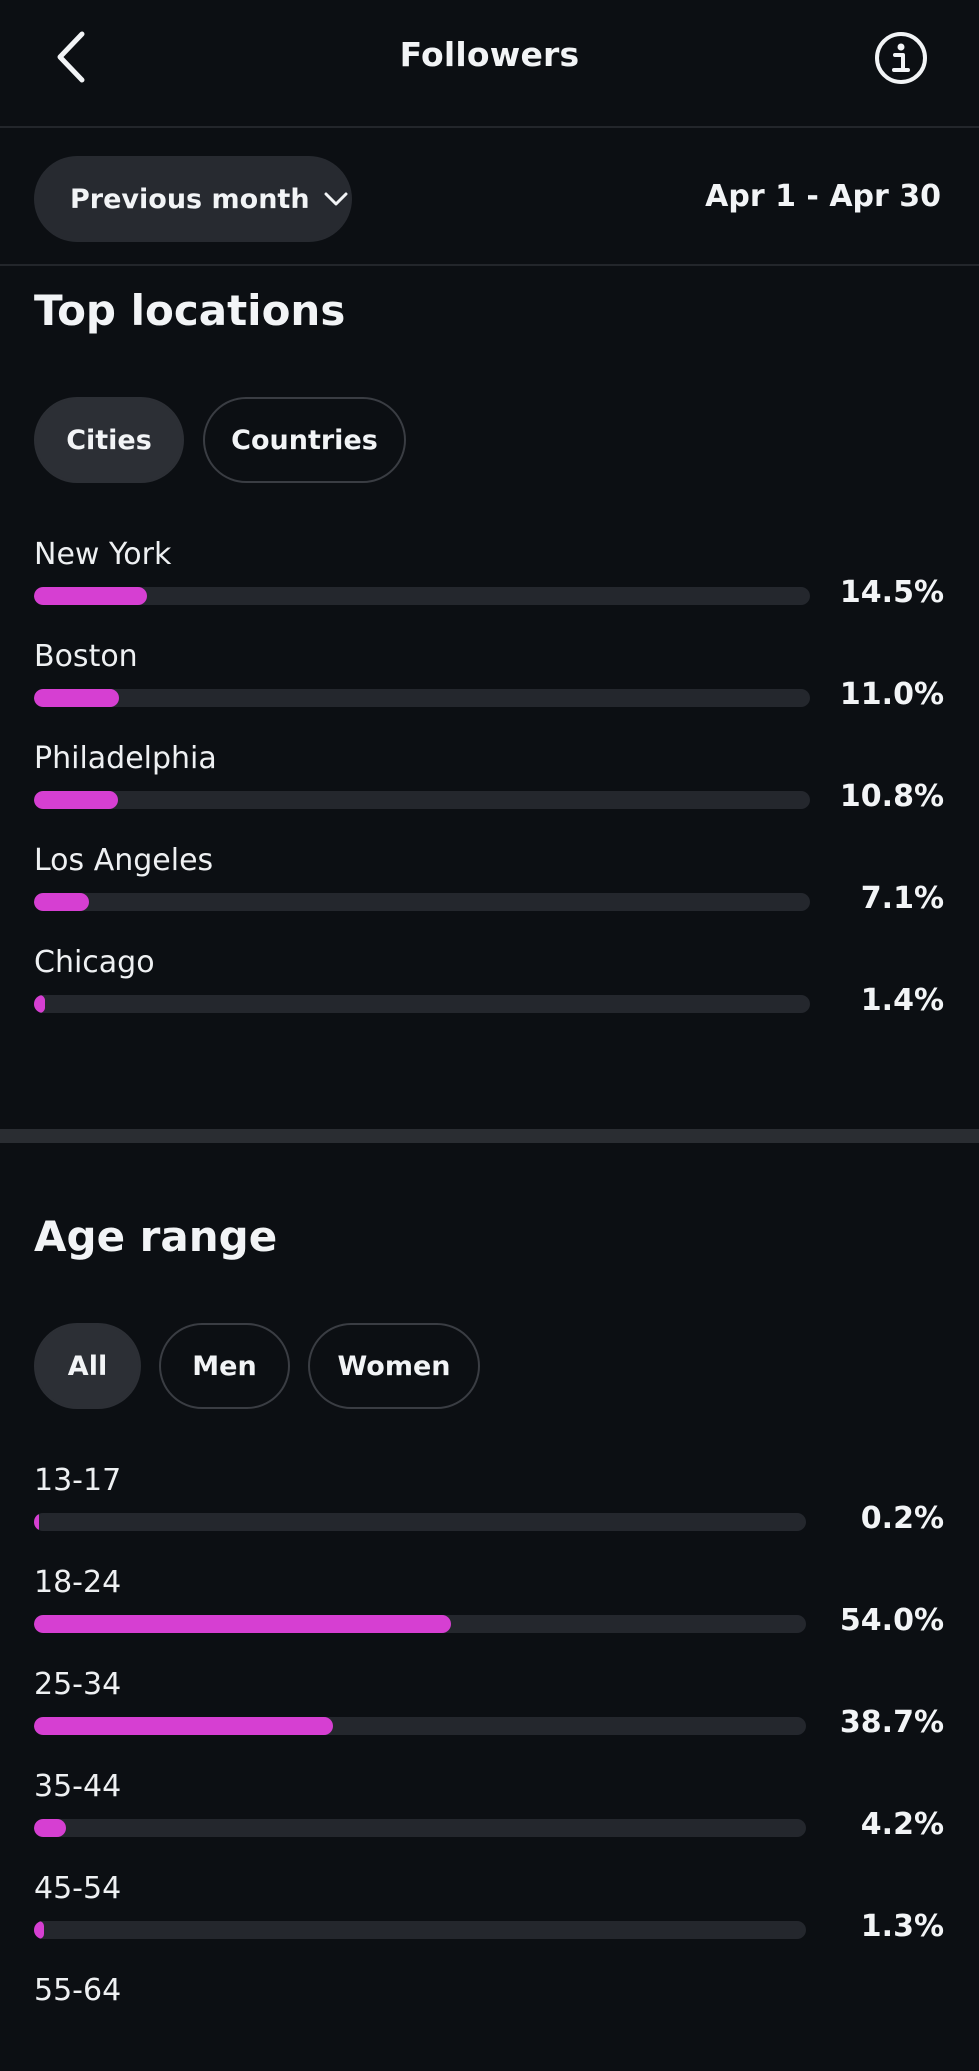  I want to click on stat-value: 4.2%, so click(902, 1824).